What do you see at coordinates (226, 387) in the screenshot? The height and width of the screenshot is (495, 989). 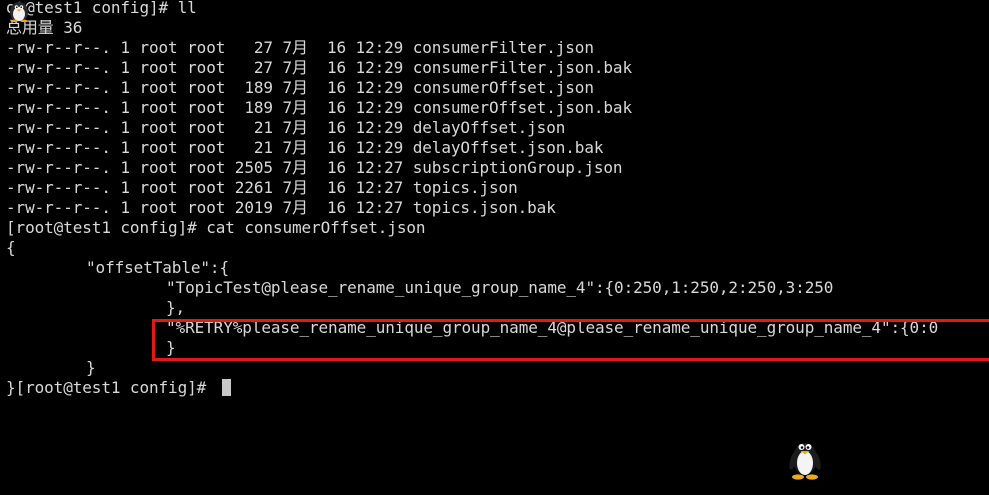 I see `terminal-cursor` at bounding box center [226, 387].